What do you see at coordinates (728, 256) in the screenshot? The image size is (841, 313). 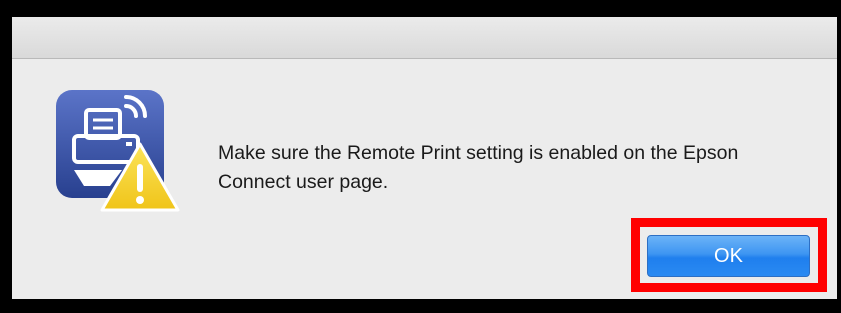 I see `ok-button: OK` at bounding box center [728, 256].